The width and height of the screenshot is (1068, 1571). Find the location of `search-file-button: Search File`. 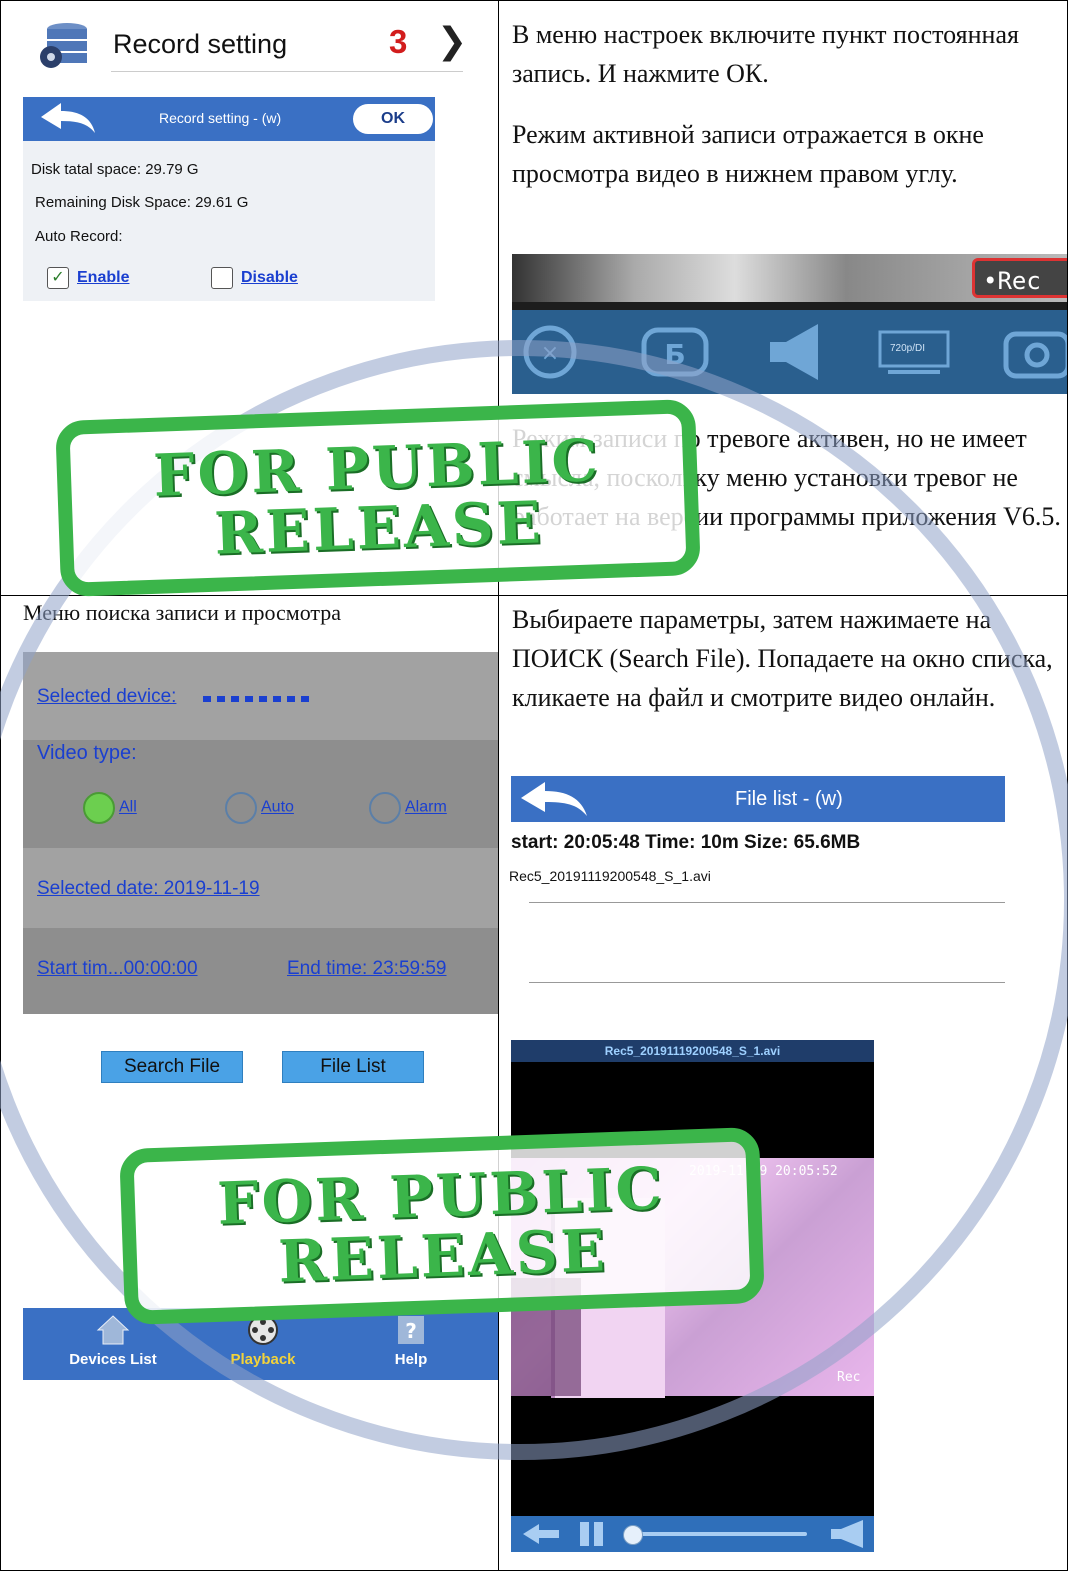

search-file-button: Search File is located at coordinates (172, 1067).